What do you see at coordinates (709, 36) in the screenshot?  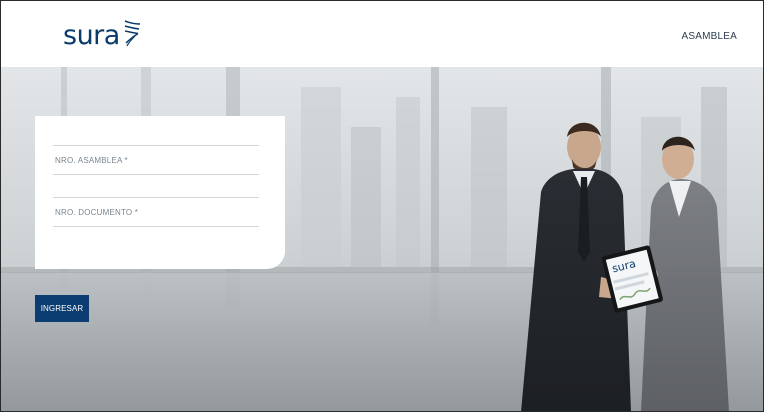 I see `nav-link-asamblea: ASAMBLEA` at bounding box center [709, 36].